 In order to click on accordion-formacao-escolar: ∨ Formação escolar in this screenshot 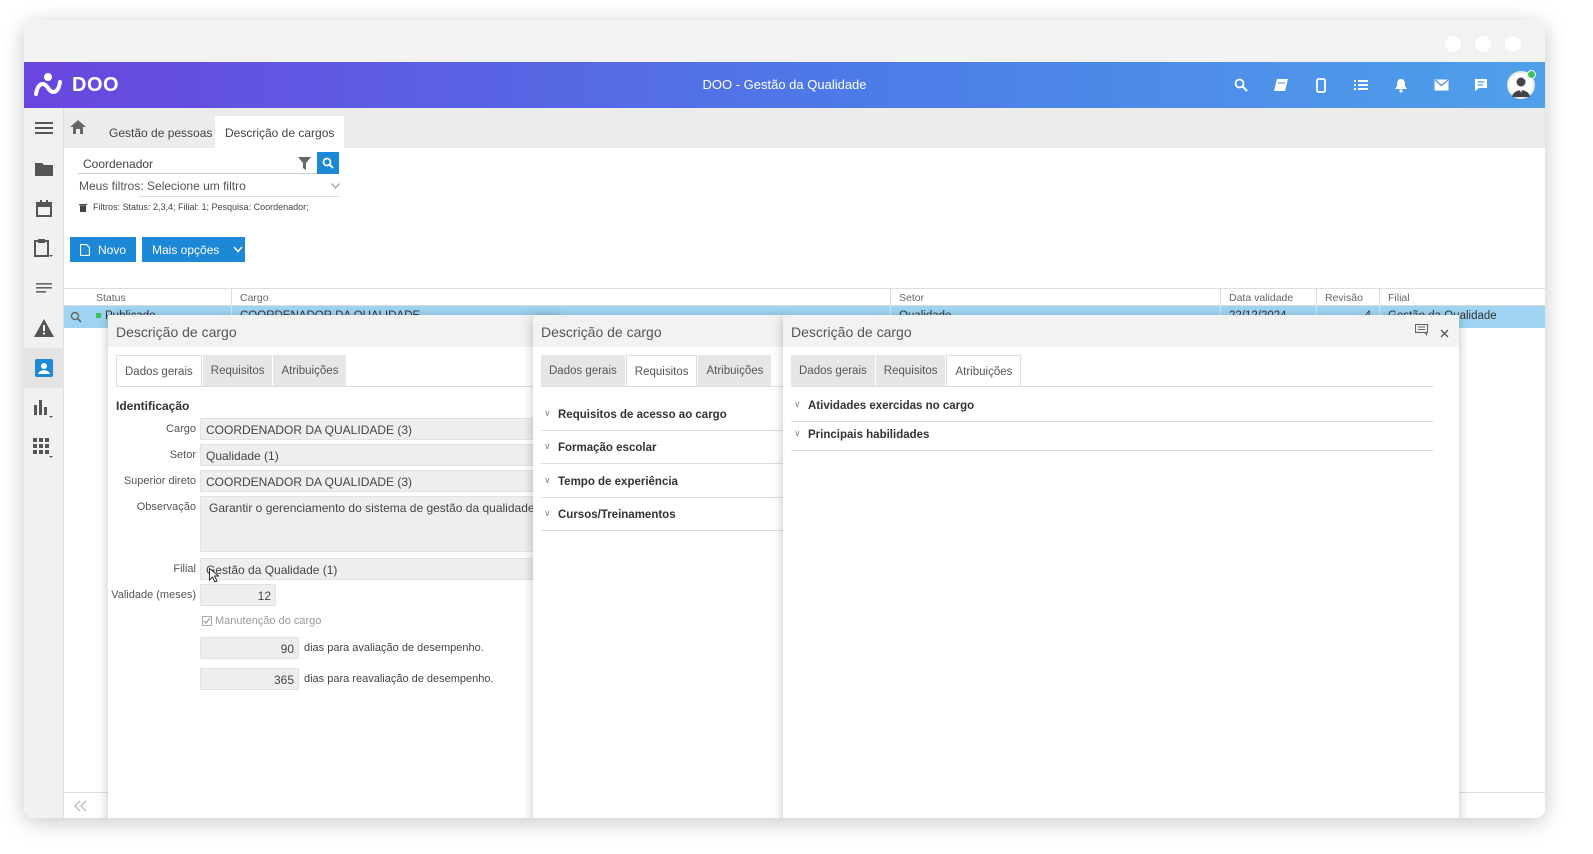, I will do `click(663, 450)`.